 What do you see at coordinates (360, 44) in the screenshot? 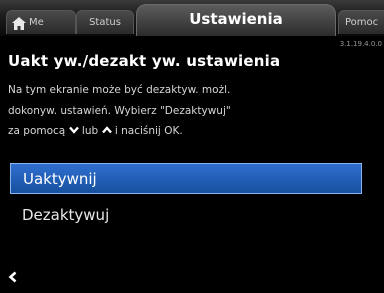
I see `version-number: 3.1.19.4.0.0` at bounding box center [360, 44].